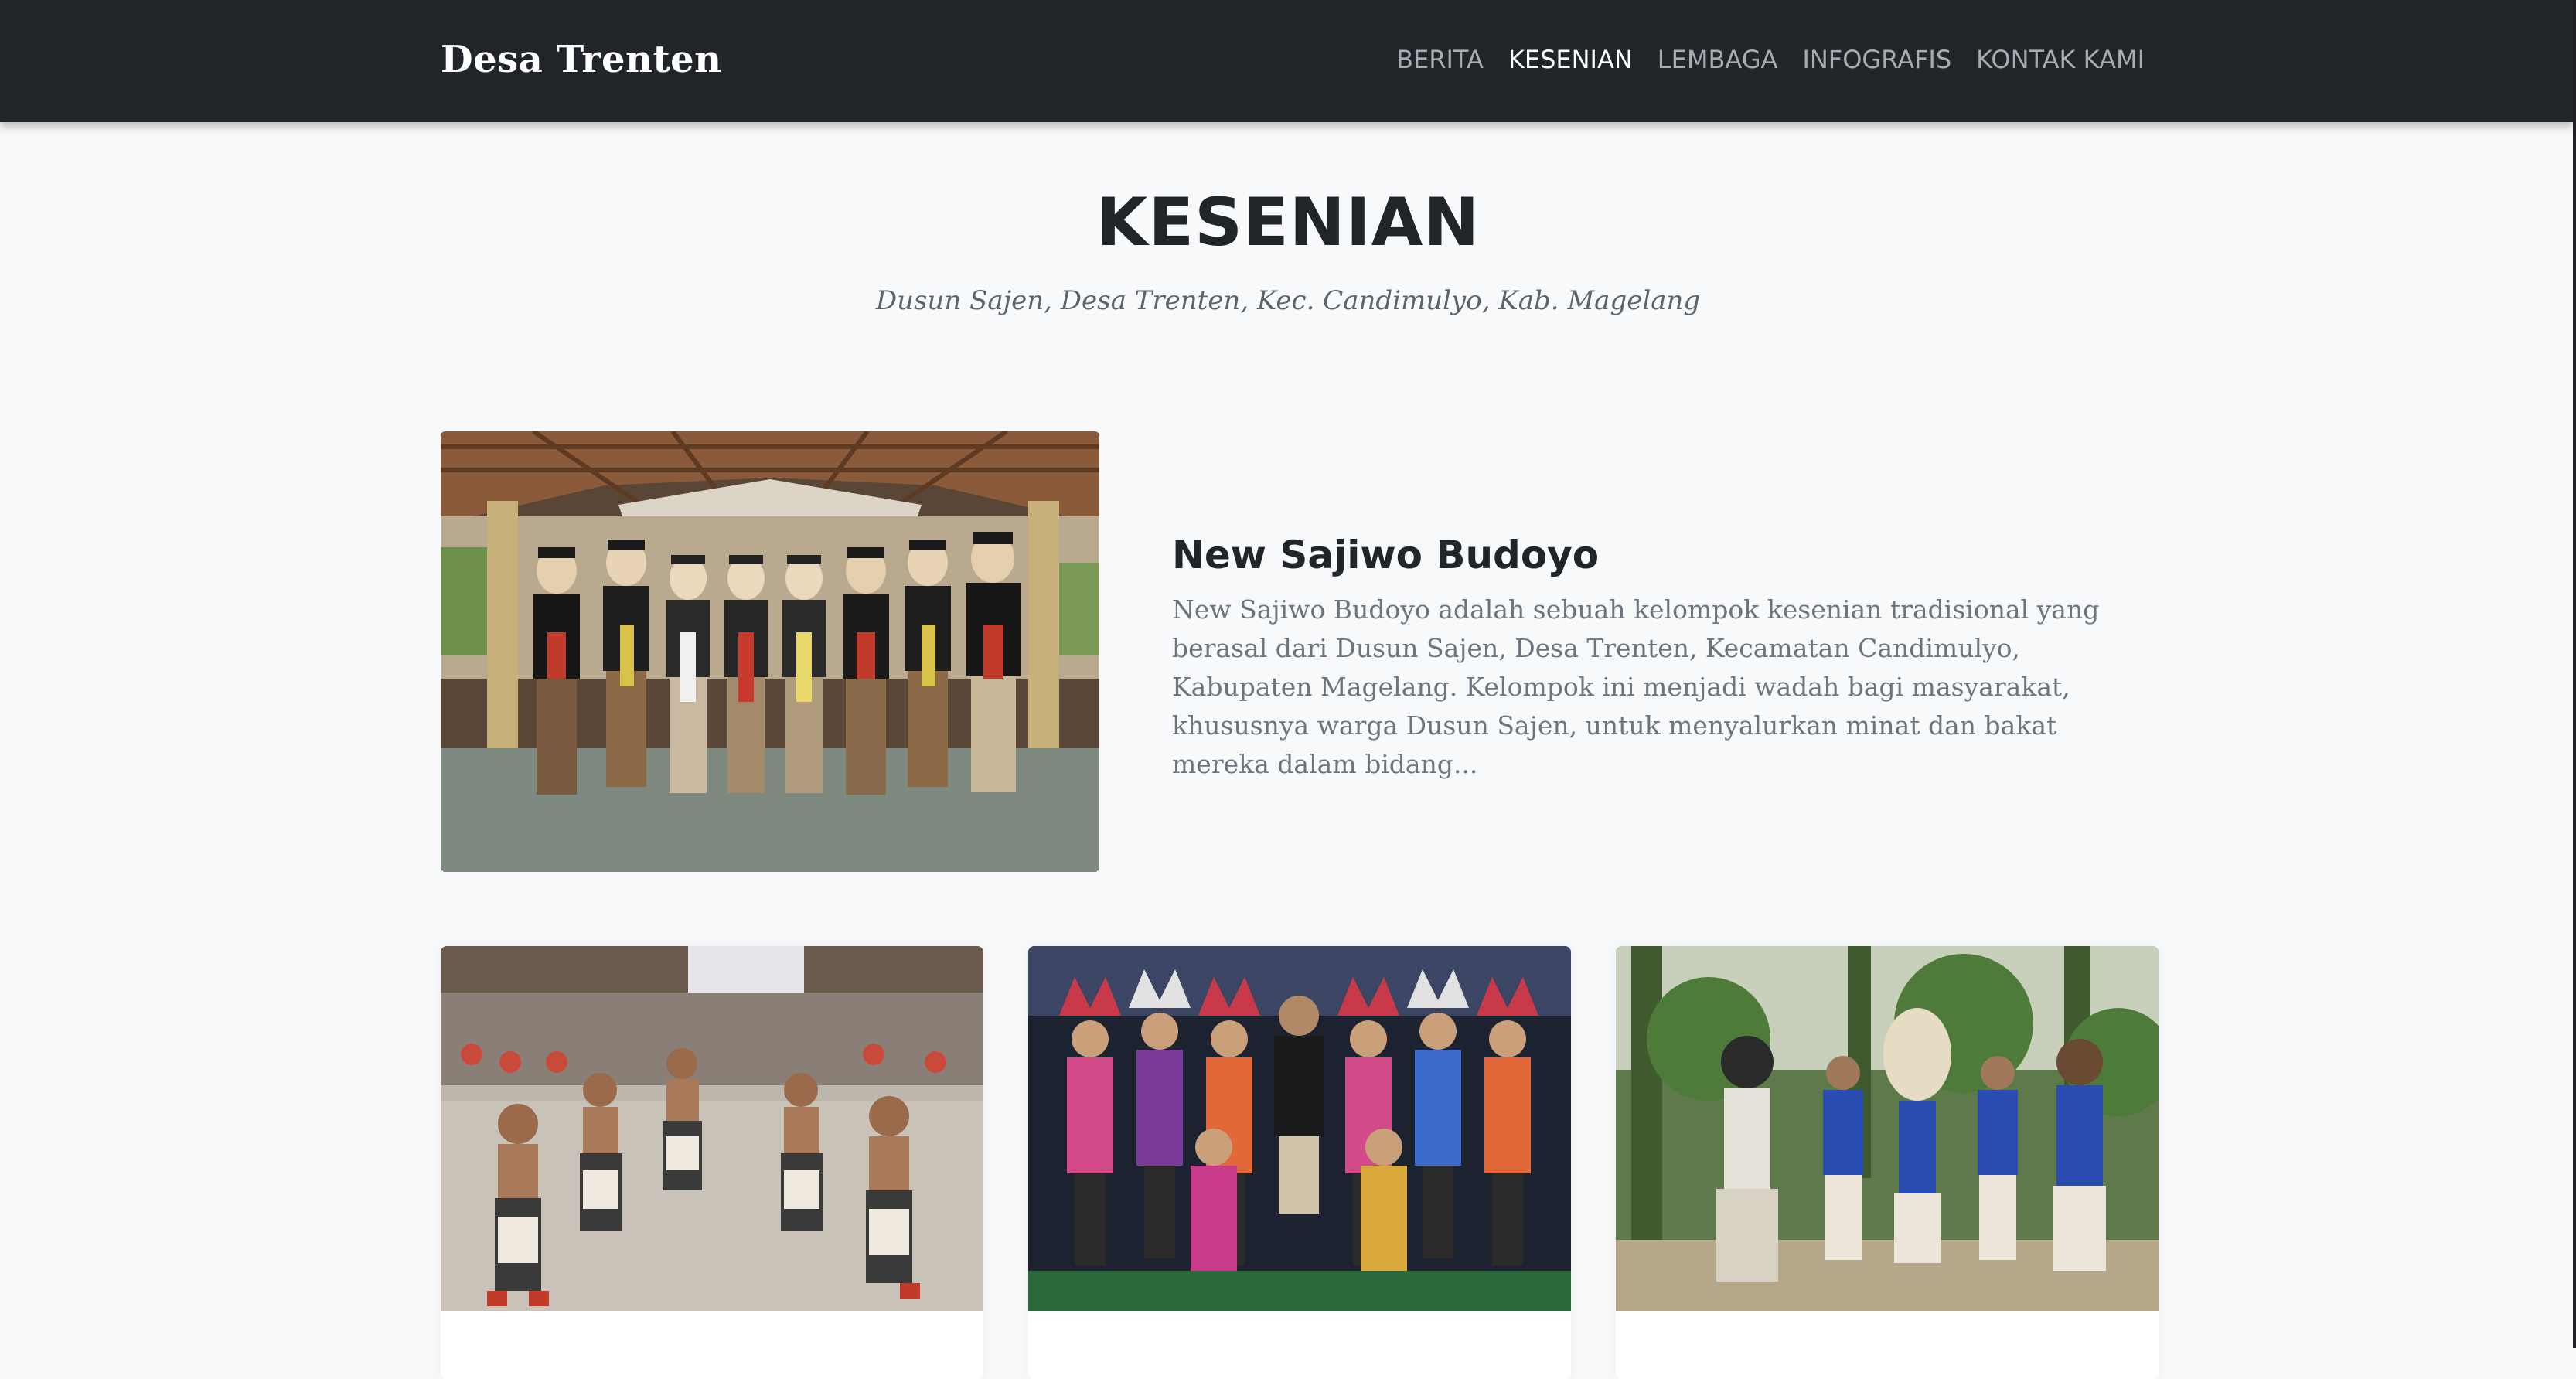 The image size is (2576, 1379). I want to click on featured-title: New Sajiwo Budoyo, so click(1385, 555).